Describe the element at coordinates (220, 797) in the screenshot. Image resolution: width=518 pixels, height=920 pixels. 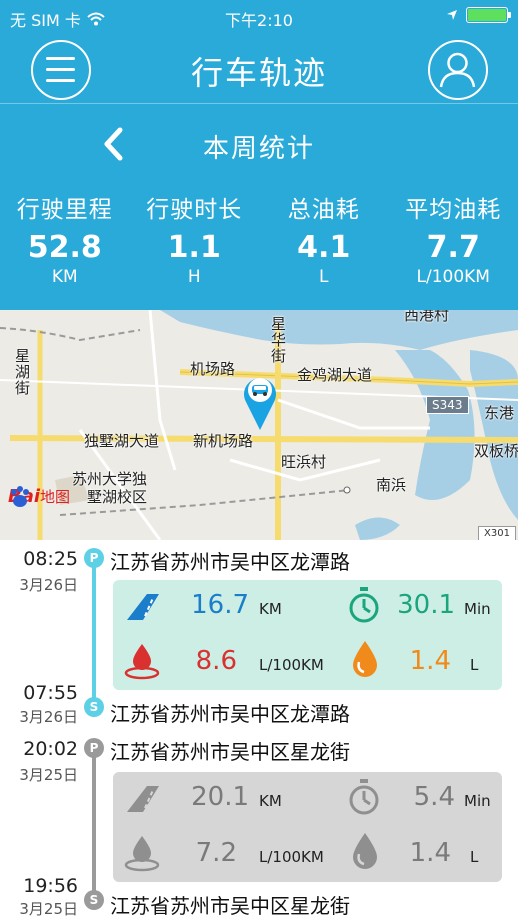
I see `trip-distance: 20.1` at that location.